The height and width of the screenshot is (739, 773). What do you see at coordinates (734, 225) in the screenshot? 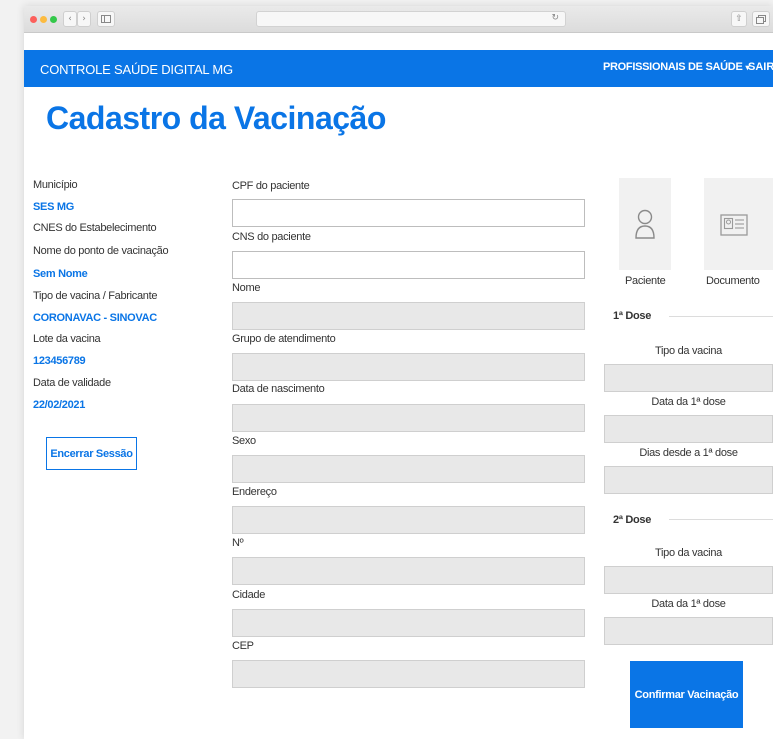
I see `id-card-icon` at bounding box center [734, 225].